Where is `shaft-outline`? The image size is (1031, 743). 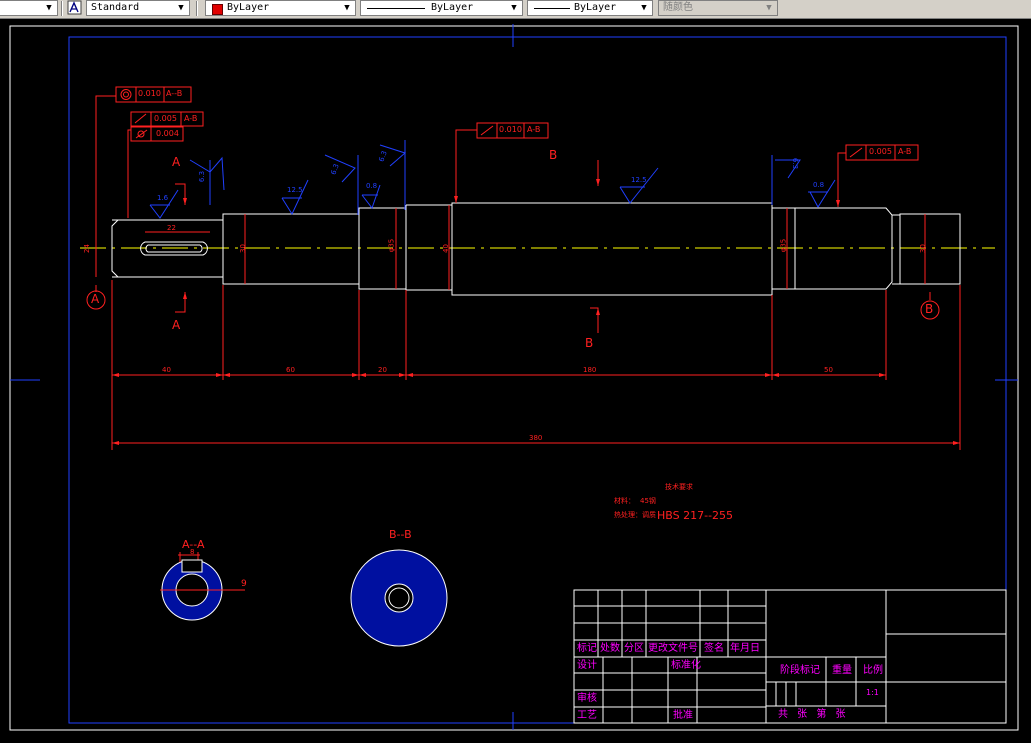
shaft-outline is located at coordinates (536, 249).